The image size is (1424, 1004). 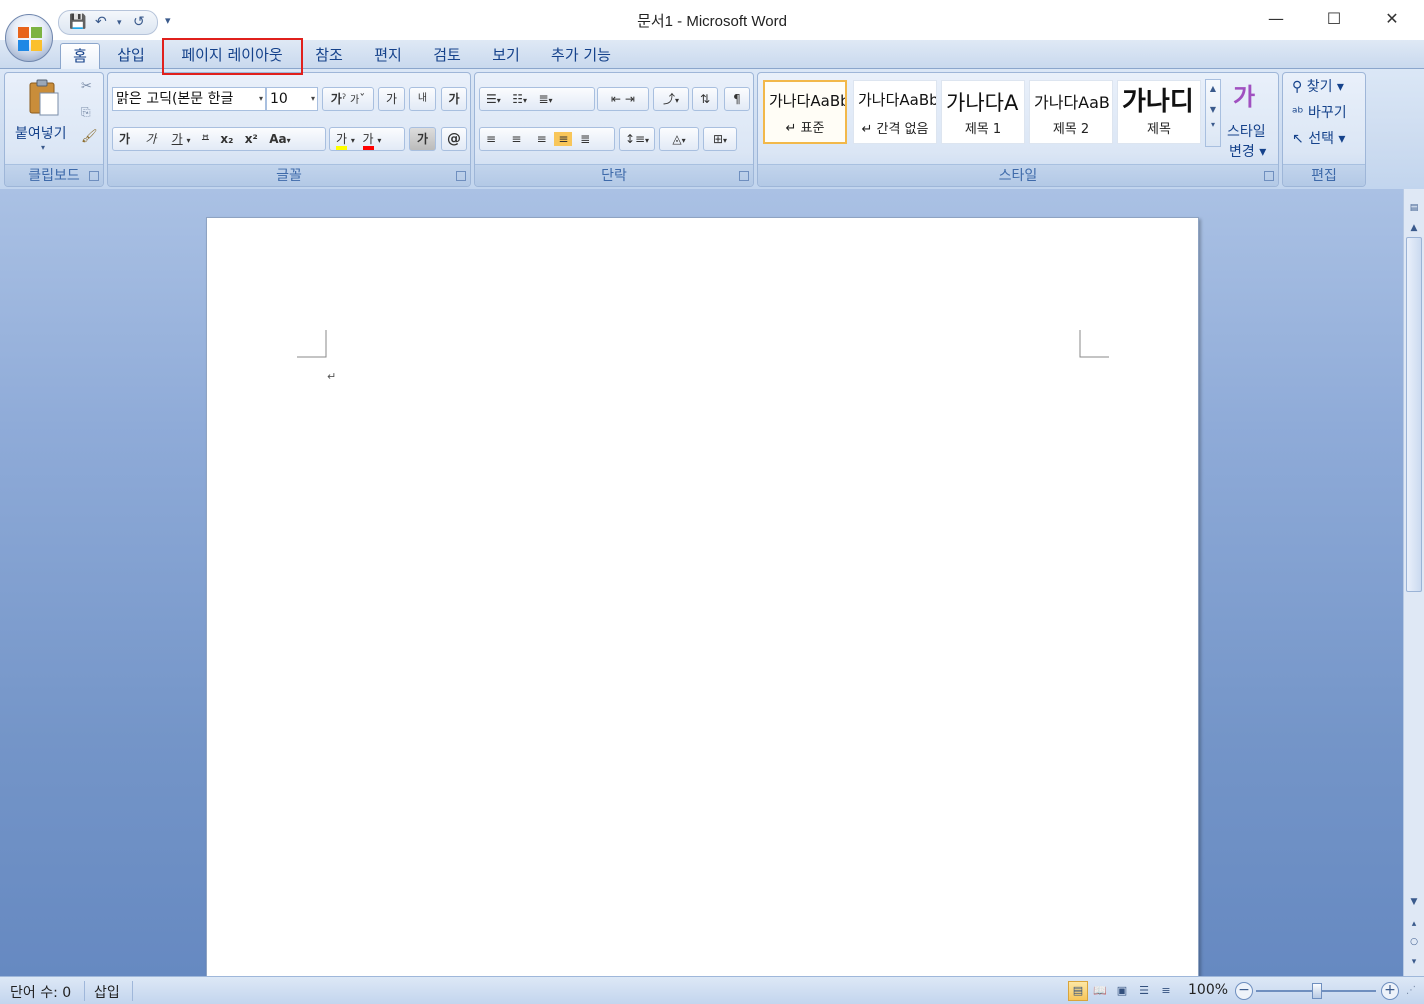 I want to click on minimize-button: —, so click(x=1276, y=19).